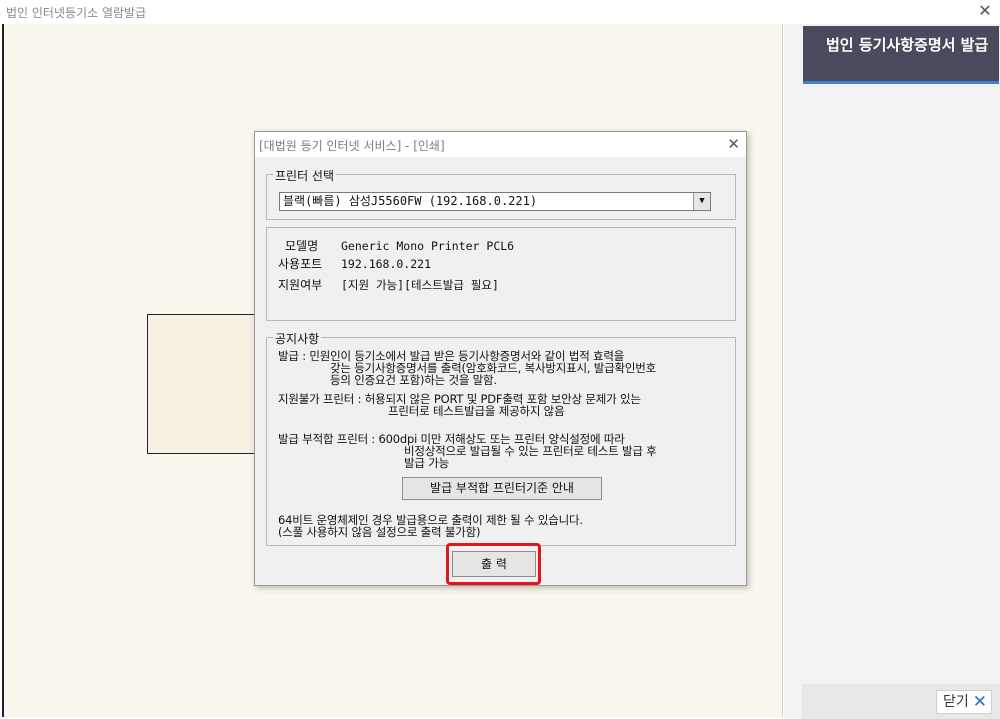 Image resolution: width=1000 pixels, height=719 pixels. Describe the element at coordinates (352, 146) in the screenshot. I see `dialog-title: [대법원 등기 인터넷 서비스] - [인쇄]` at that location.